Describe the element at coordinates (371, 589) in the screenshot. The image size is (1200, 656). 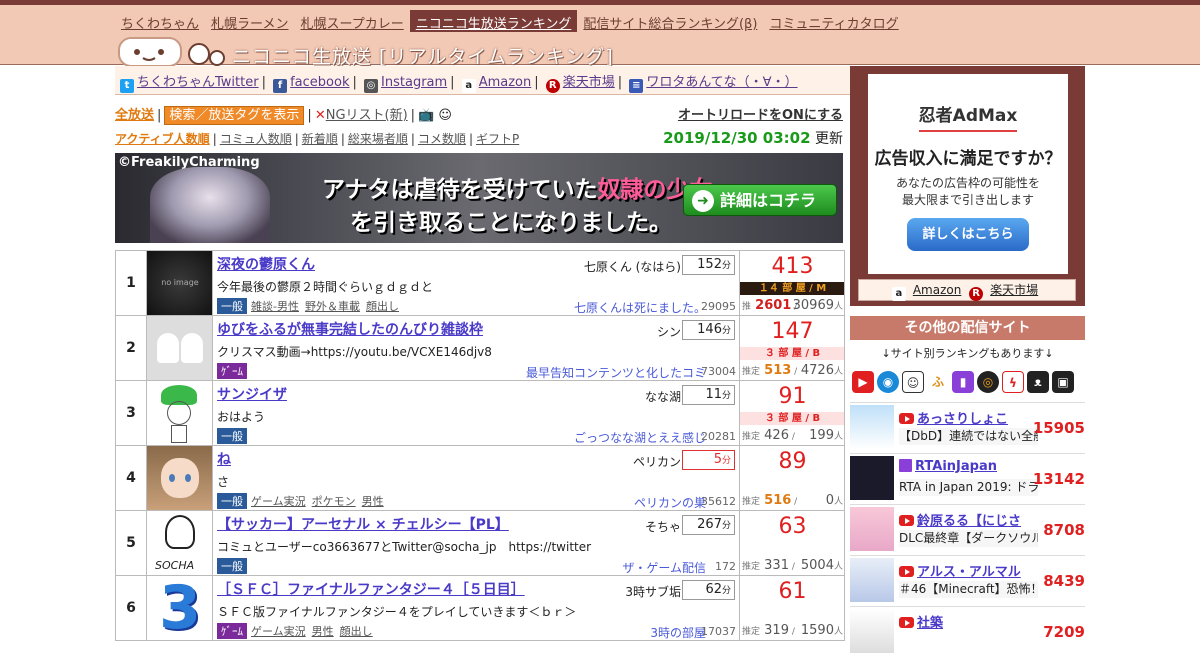
I see `broadcast-title: ［ＳＦＣ］ファイナルファンタジー４［５日目］` at that location.